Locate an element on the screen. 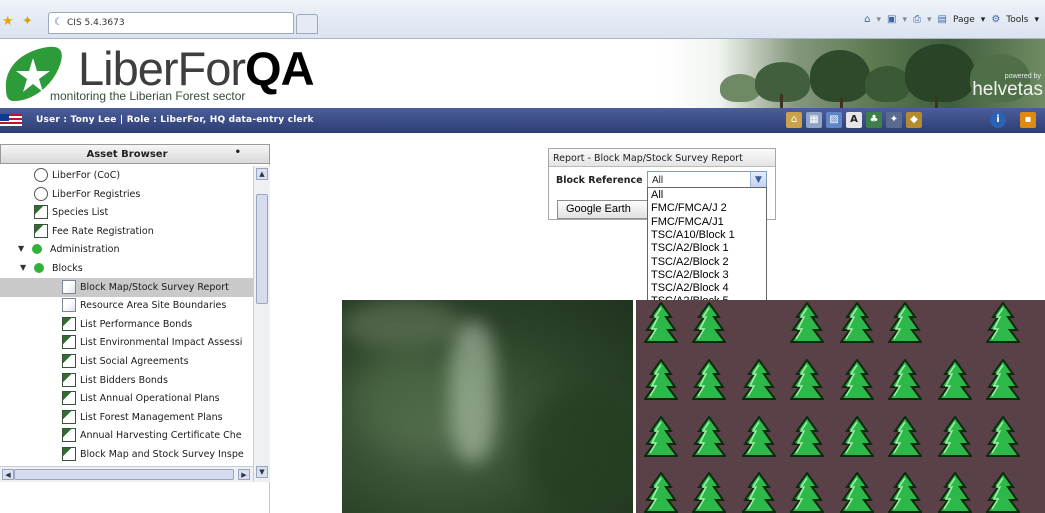 The width and height of the screenshot is (1045, 513). asset-tree-item: ▼ Administration is located at coordinates (126, 249).